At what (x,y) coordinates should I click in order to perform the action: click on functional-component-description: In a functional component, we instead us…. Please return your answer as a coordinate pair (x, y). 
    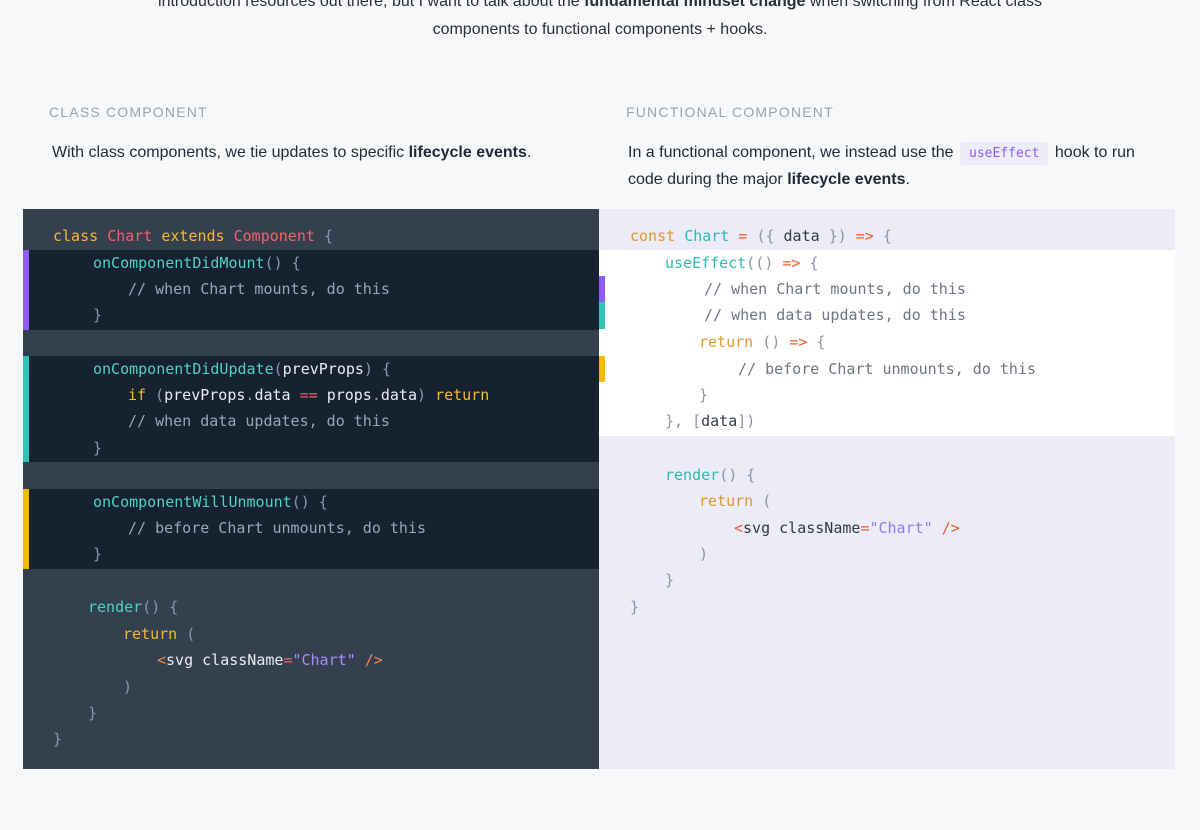
    Looking at the image, I should click on (898, 166).